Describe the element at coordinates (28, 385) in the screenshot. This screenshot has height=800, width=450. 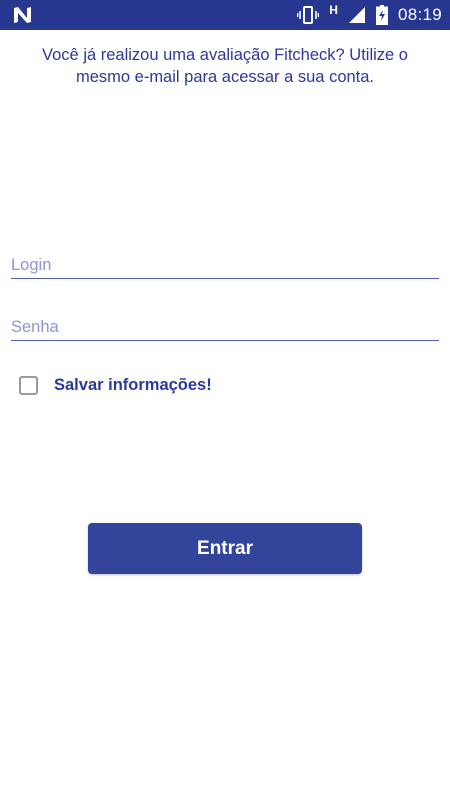
I see `remember-checkbox` at that location.